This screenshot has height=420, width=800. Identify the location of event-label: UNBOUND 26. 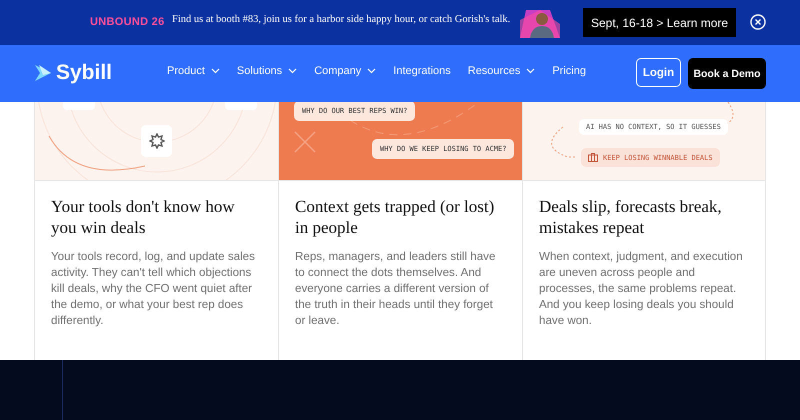
(127, 22).